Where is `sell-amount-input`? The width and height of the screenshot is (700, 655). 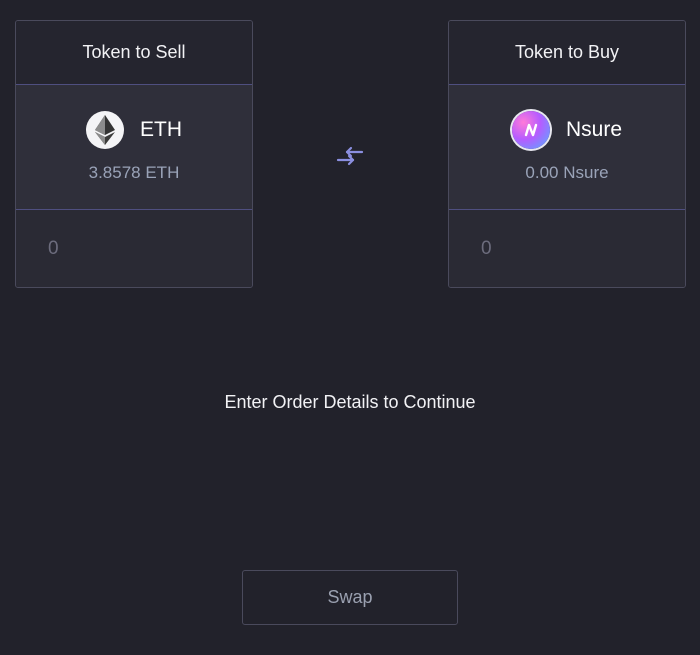
sell-amount-input is located at coordinates (133, 248).